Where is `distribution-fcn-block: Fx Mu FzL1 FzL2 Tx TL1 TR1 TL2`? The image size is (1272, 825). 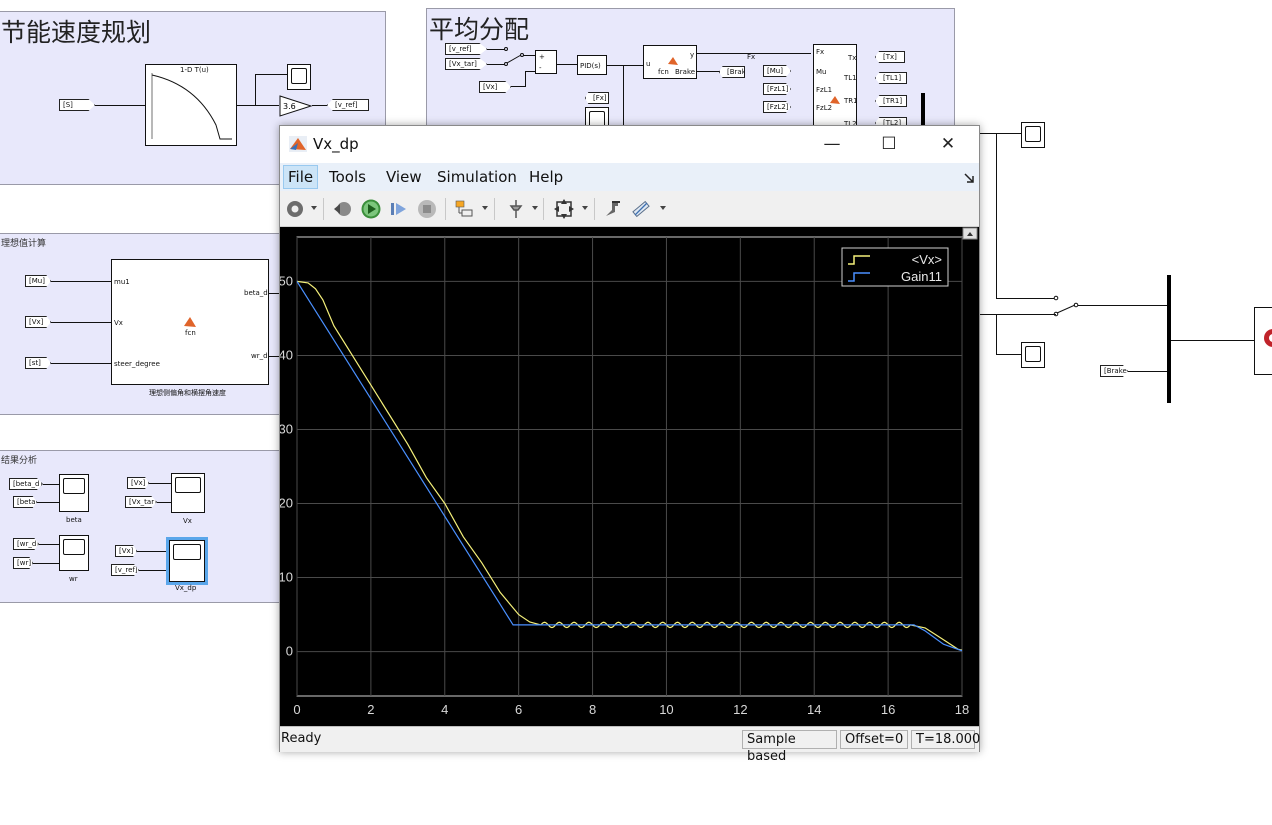
distribution-fcn-block: Fx Mu FzL1 FzL2 Tx TL1 TR1 TL2 is located at coordinates (835, 87).